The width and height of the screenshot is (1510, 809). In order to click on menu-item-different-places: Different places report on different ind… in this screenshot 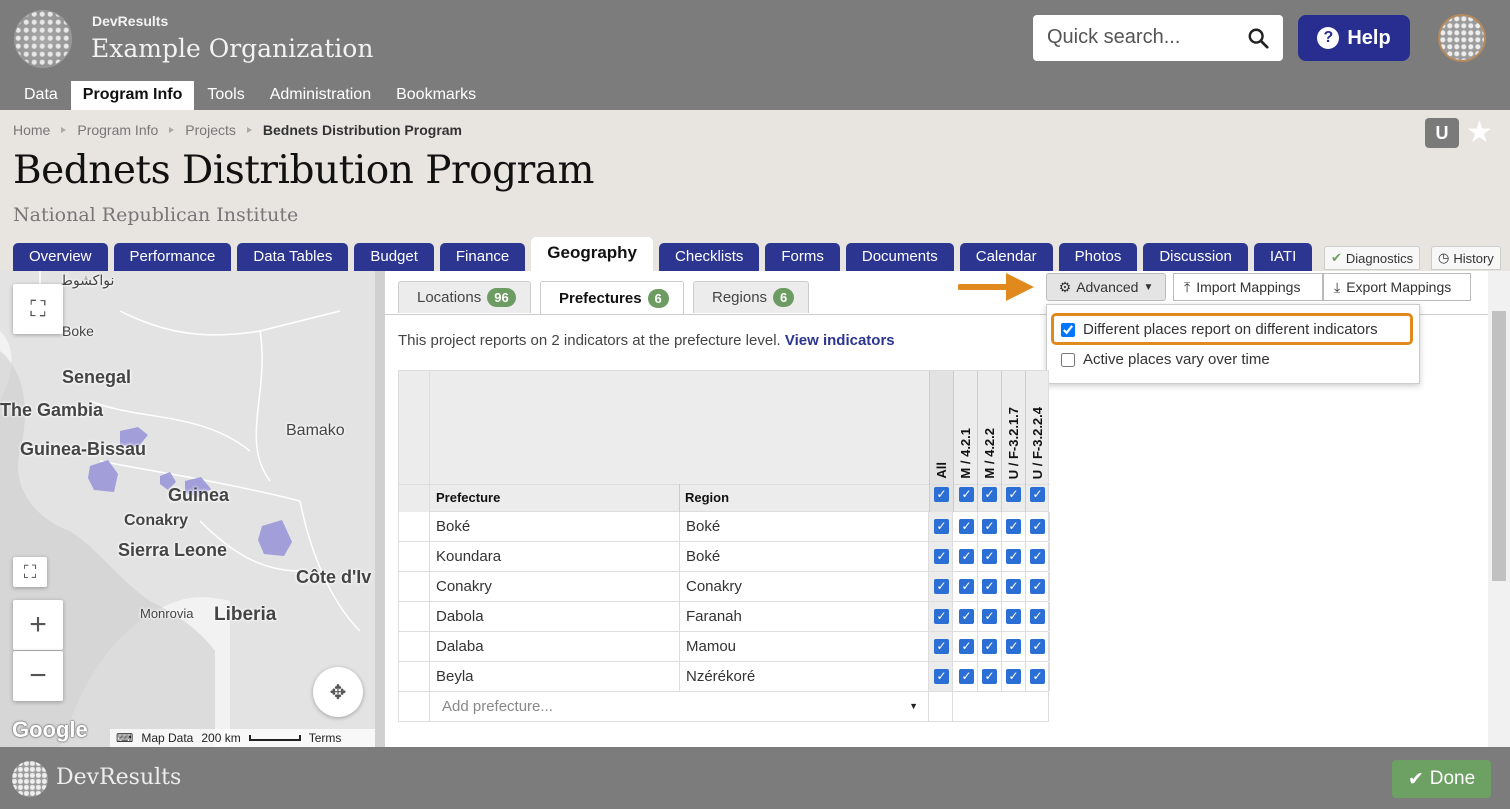, I will do `click(1219, 329)`.